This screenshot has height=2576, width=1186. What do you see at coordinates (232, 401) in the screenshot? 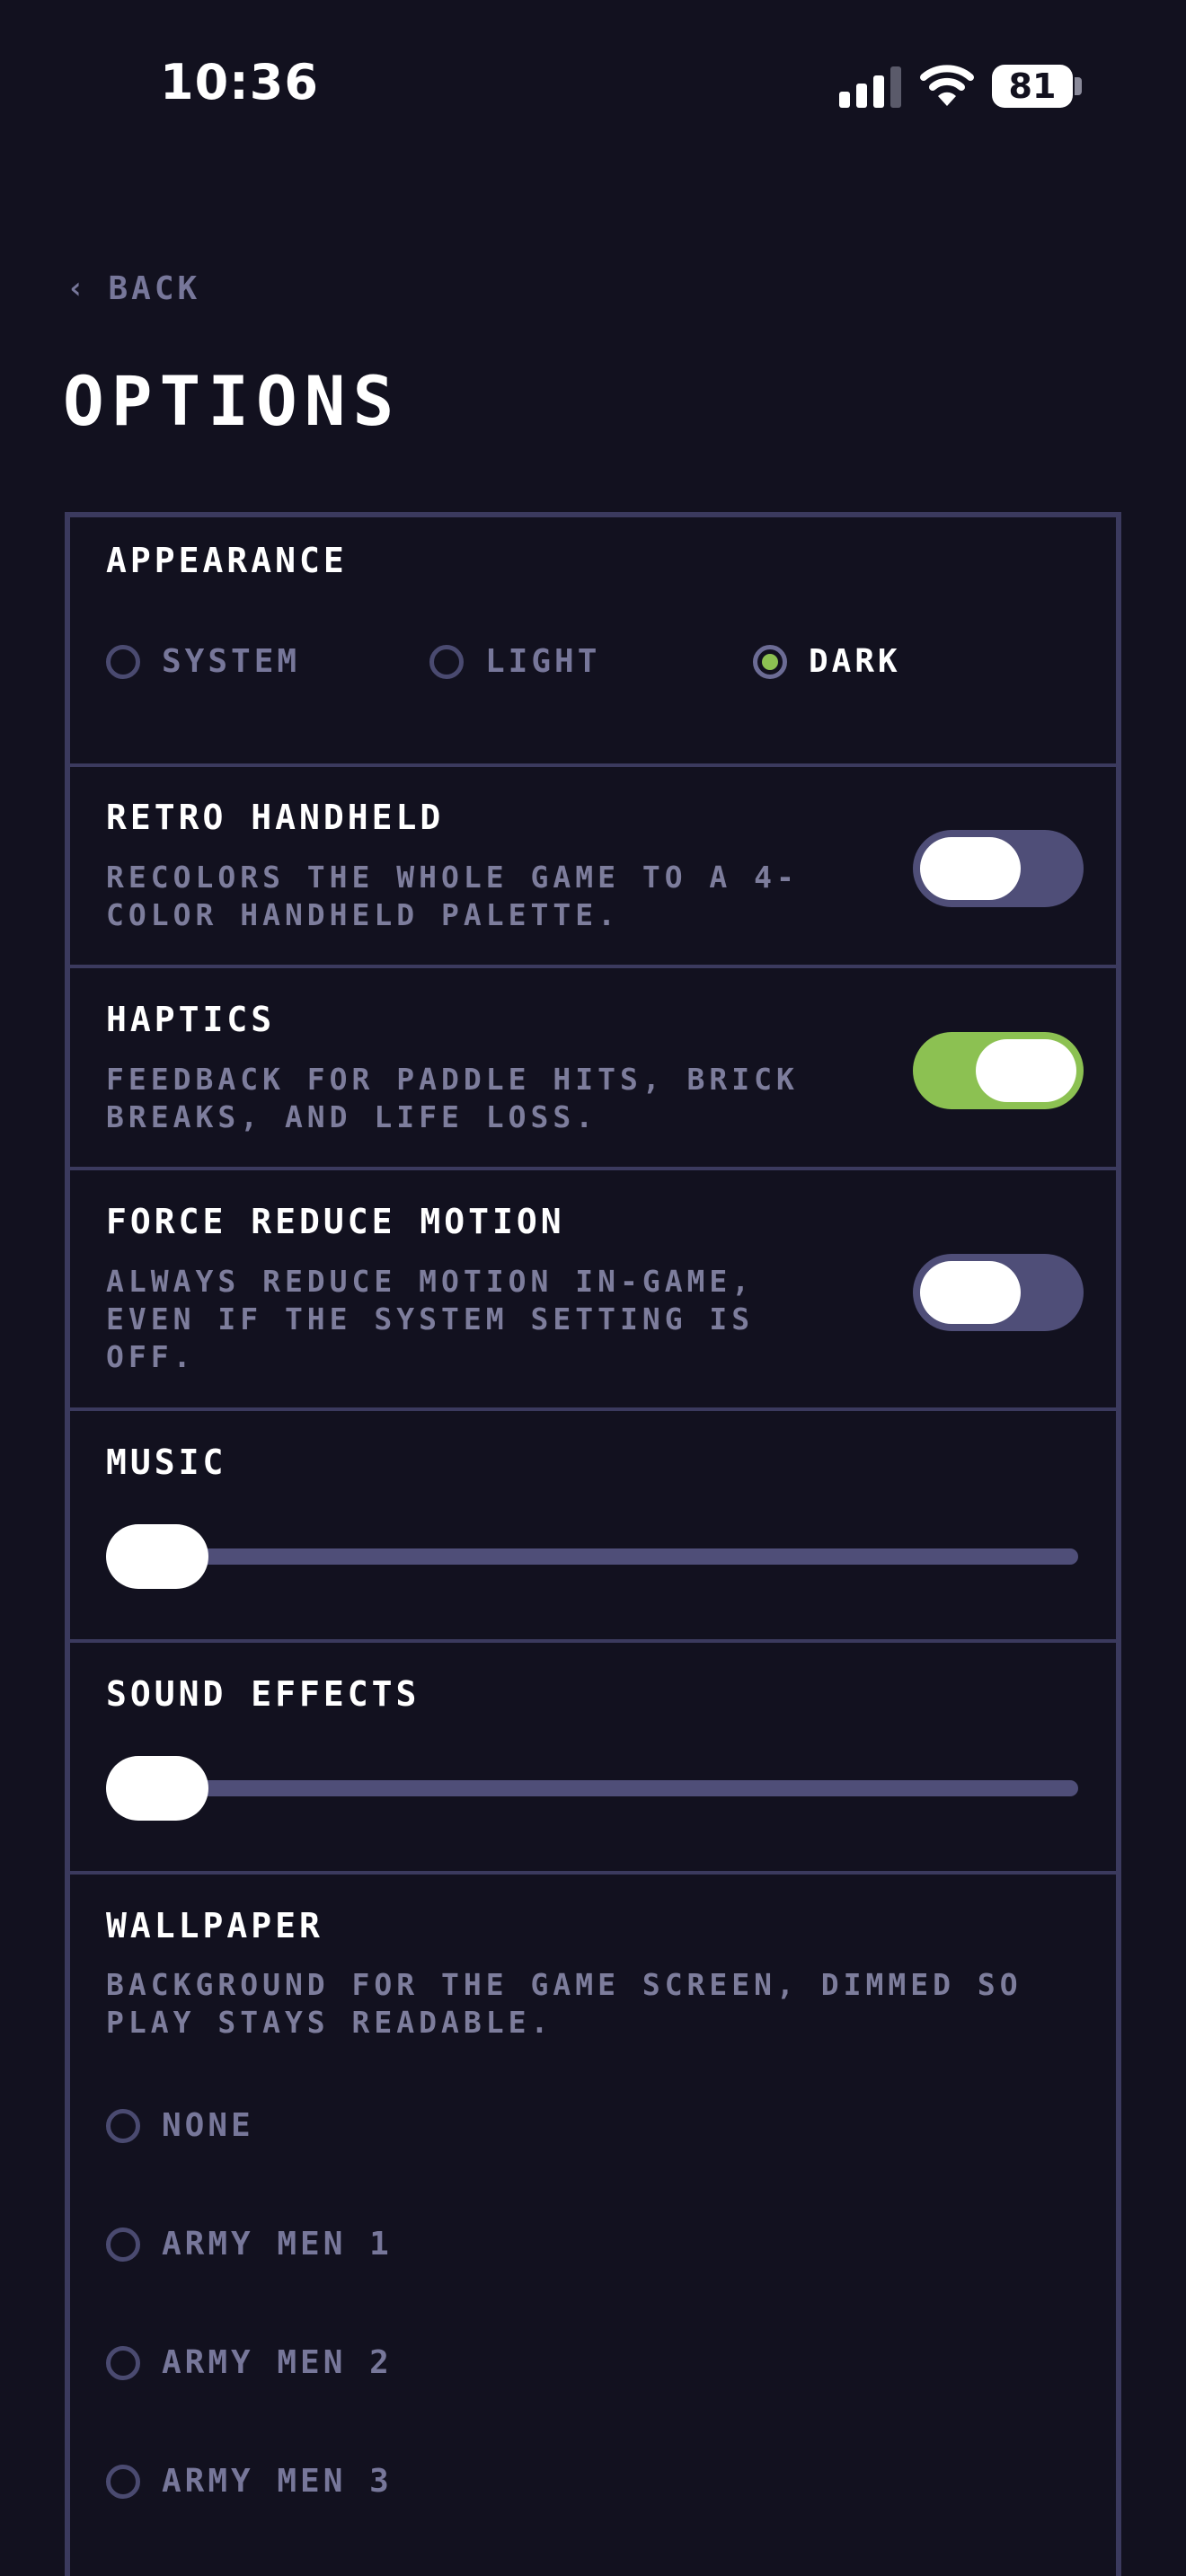
I see `page-title: OPTIONS` at bounding box center [232, 401].